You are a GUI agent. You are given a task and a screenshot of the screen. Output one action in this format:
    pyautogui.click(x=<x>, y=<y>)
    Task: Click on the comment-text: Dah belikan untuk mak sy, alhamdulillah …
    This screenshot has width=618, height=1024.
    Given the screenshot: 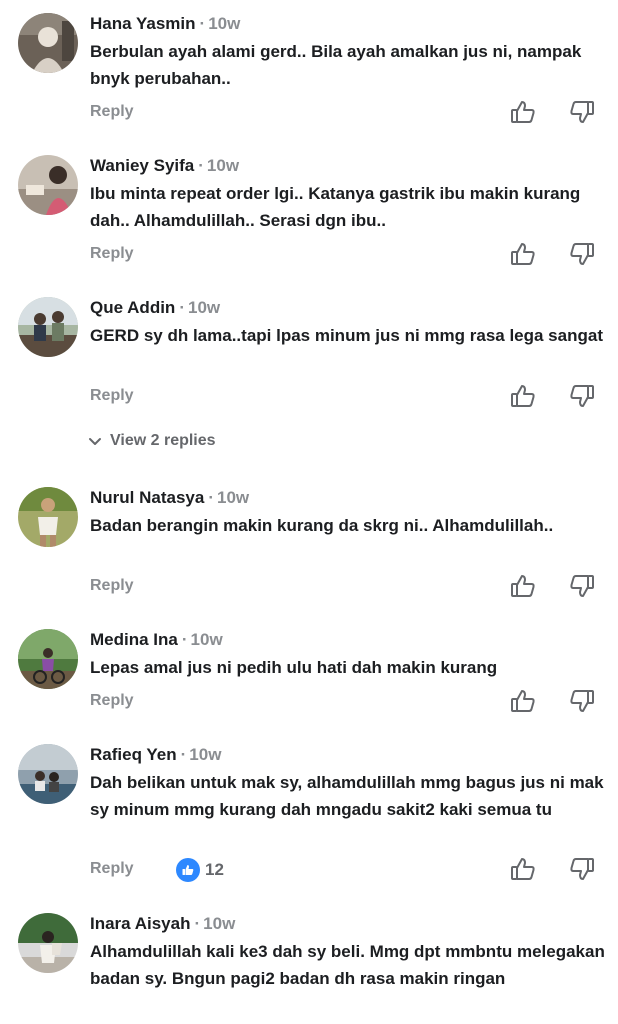 What is the action you would take?
    pyautogui.click(x=347, y=796)
    